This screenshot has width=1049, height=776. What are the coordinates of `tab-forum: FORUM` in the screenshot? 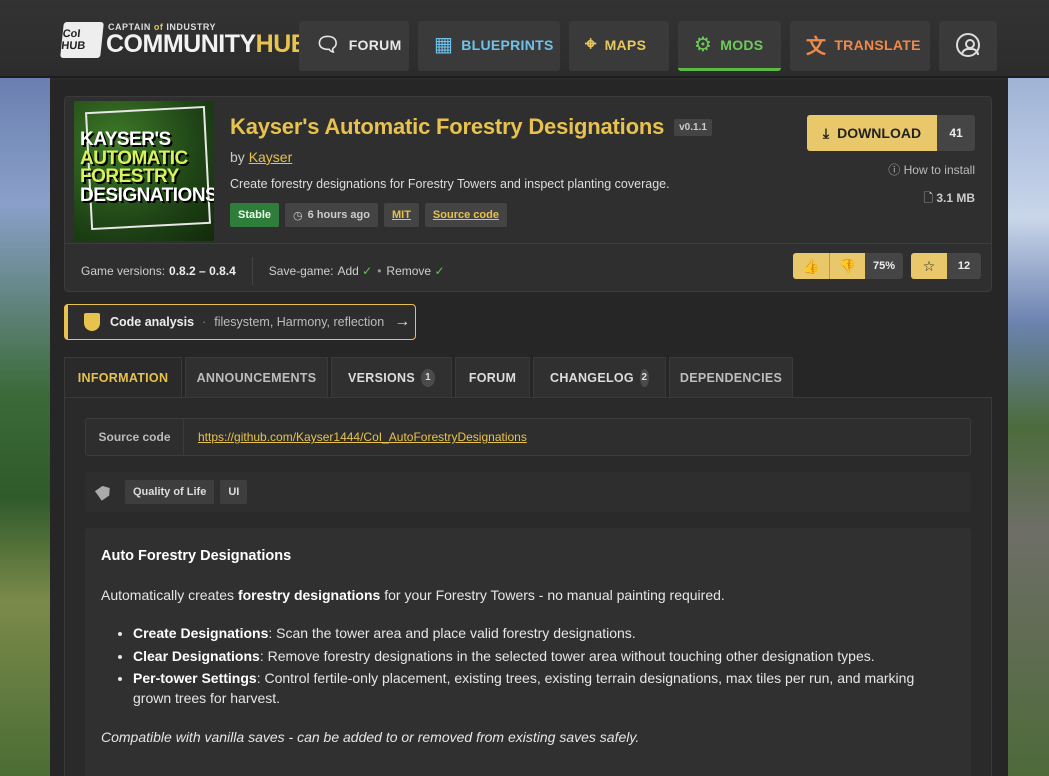 It's located at (492, 377).